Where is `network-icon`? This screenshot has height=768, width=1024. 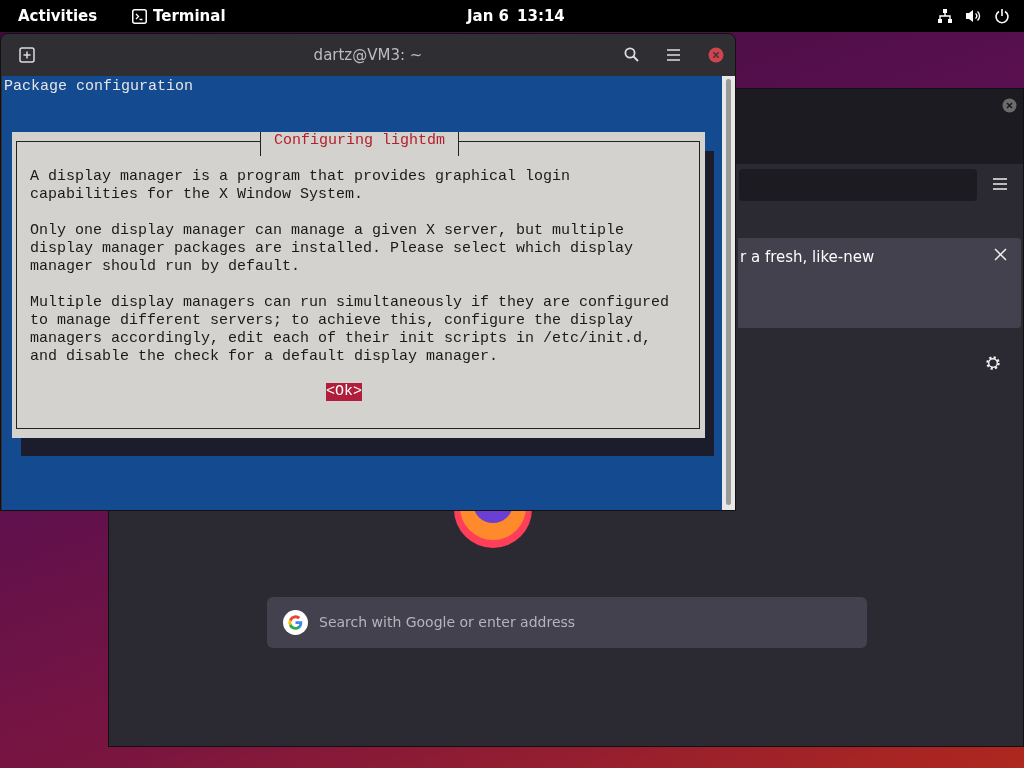 network-icon is located at coordinates (945, 16).